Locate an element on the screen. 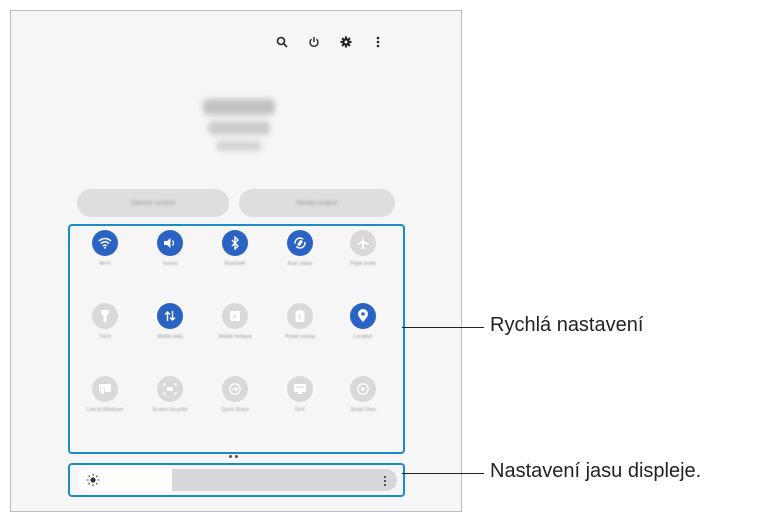  page-indicator is located at coordinates (233, 456).